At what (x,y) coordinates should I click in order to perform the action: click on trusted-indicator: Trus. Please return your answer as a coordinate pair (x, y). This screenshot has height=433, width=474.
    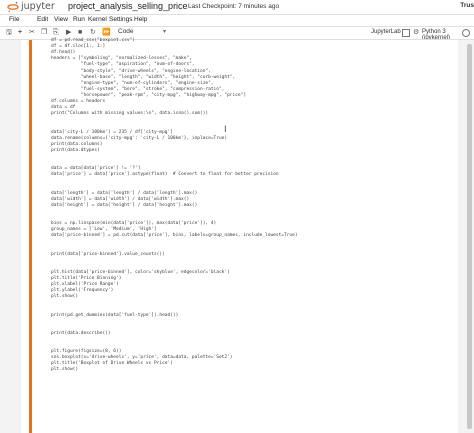
    Looking at the image, I should click on (467, 5).